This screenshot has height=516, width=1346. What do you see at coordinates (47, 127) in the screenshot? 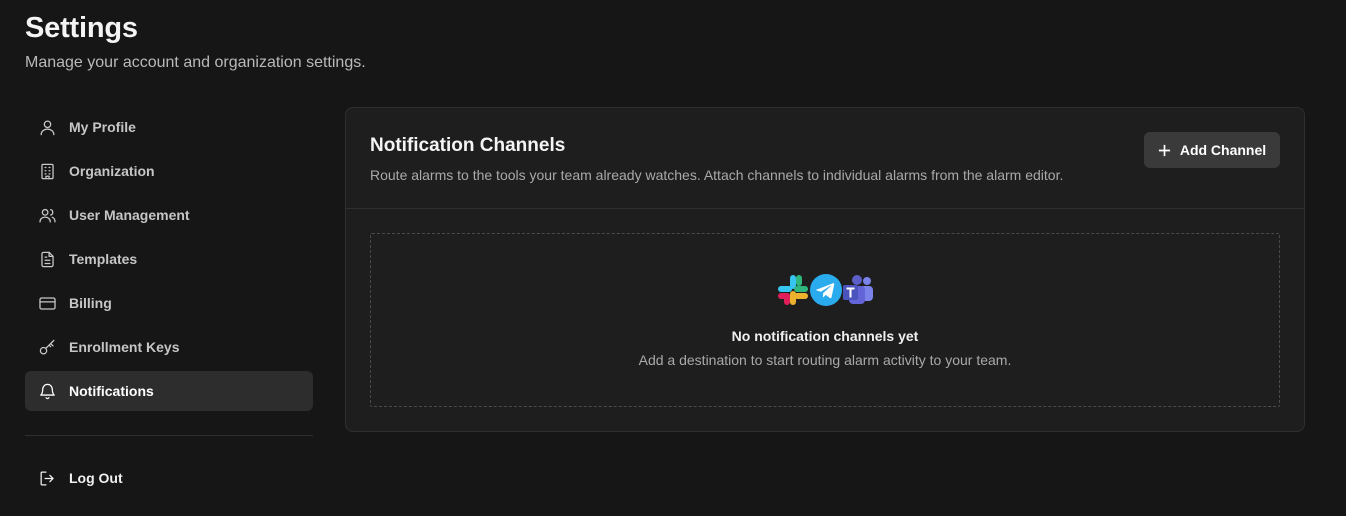
I see `user-icon` at bounding box center [47, 127].